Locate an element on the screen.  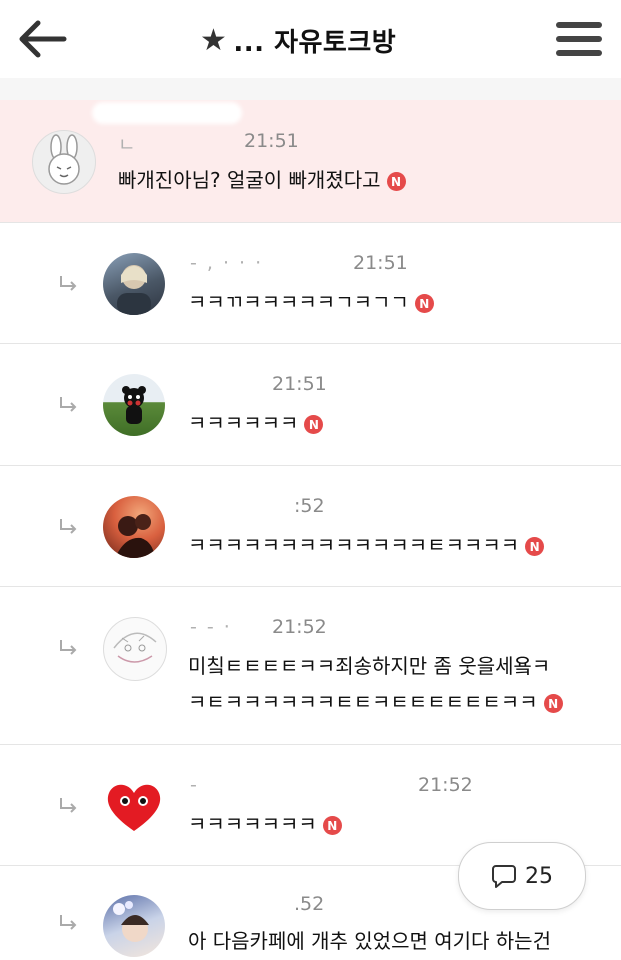
comment-row: 21:51 ㅋㅋㅋㅋㅋㅋ N is located at coordinates (310, 404).